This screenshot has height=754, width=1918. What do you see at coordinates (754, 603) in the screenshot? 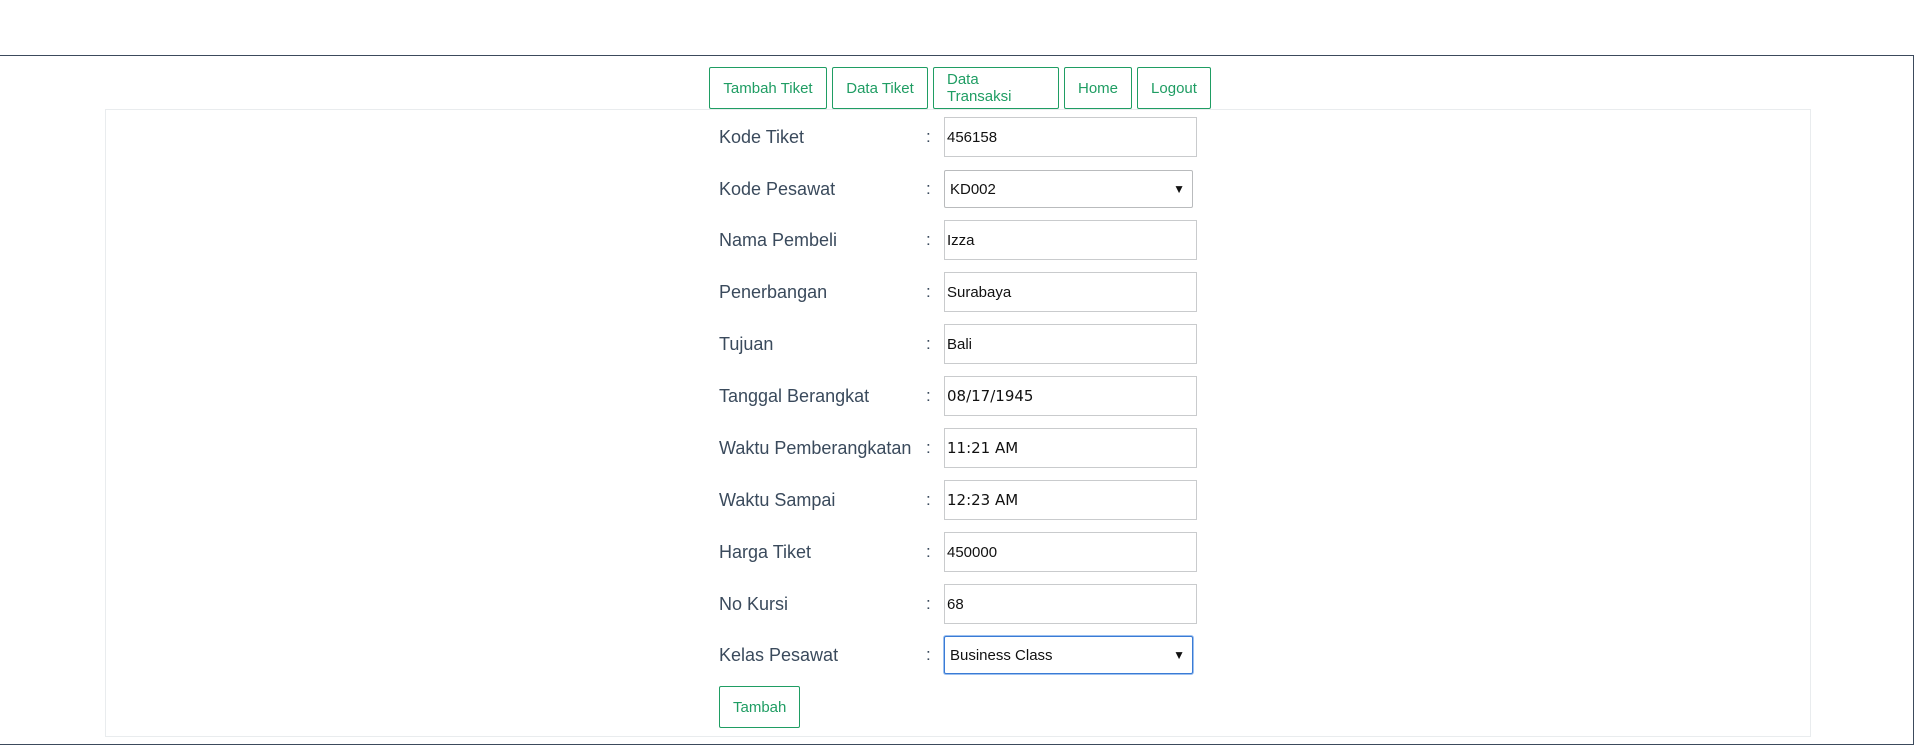
I see `field-label: No Kursi` at bounding box center [754, 603].